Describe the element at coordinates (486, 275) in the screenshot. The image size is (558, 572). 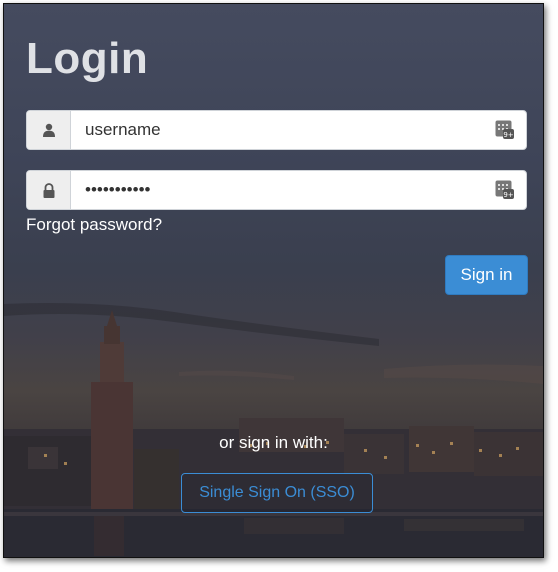
I see `sign-in-button: Sign in` at that location.